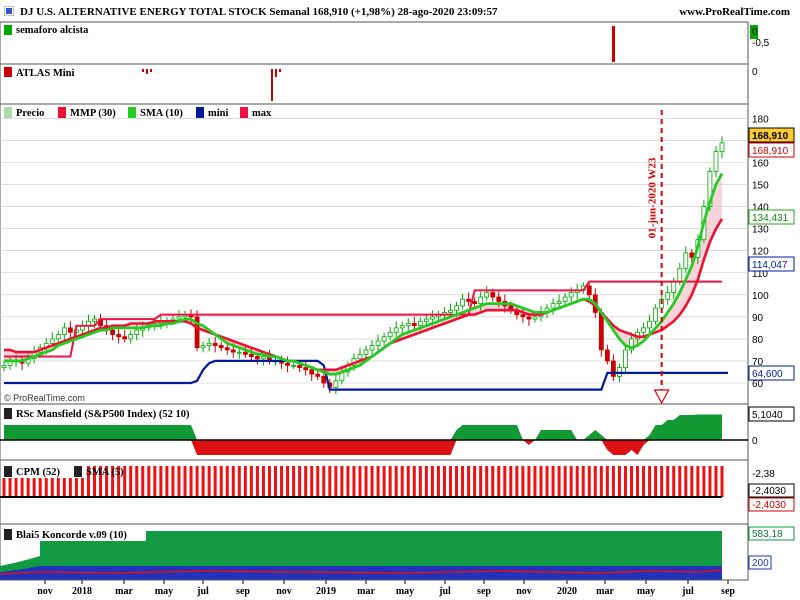 This screenshot has width=800, height=600. What do you see at coordinates (124, 591) in the screenshot?
I see `x-tick-label: mar` at bounding box center [124, 591].